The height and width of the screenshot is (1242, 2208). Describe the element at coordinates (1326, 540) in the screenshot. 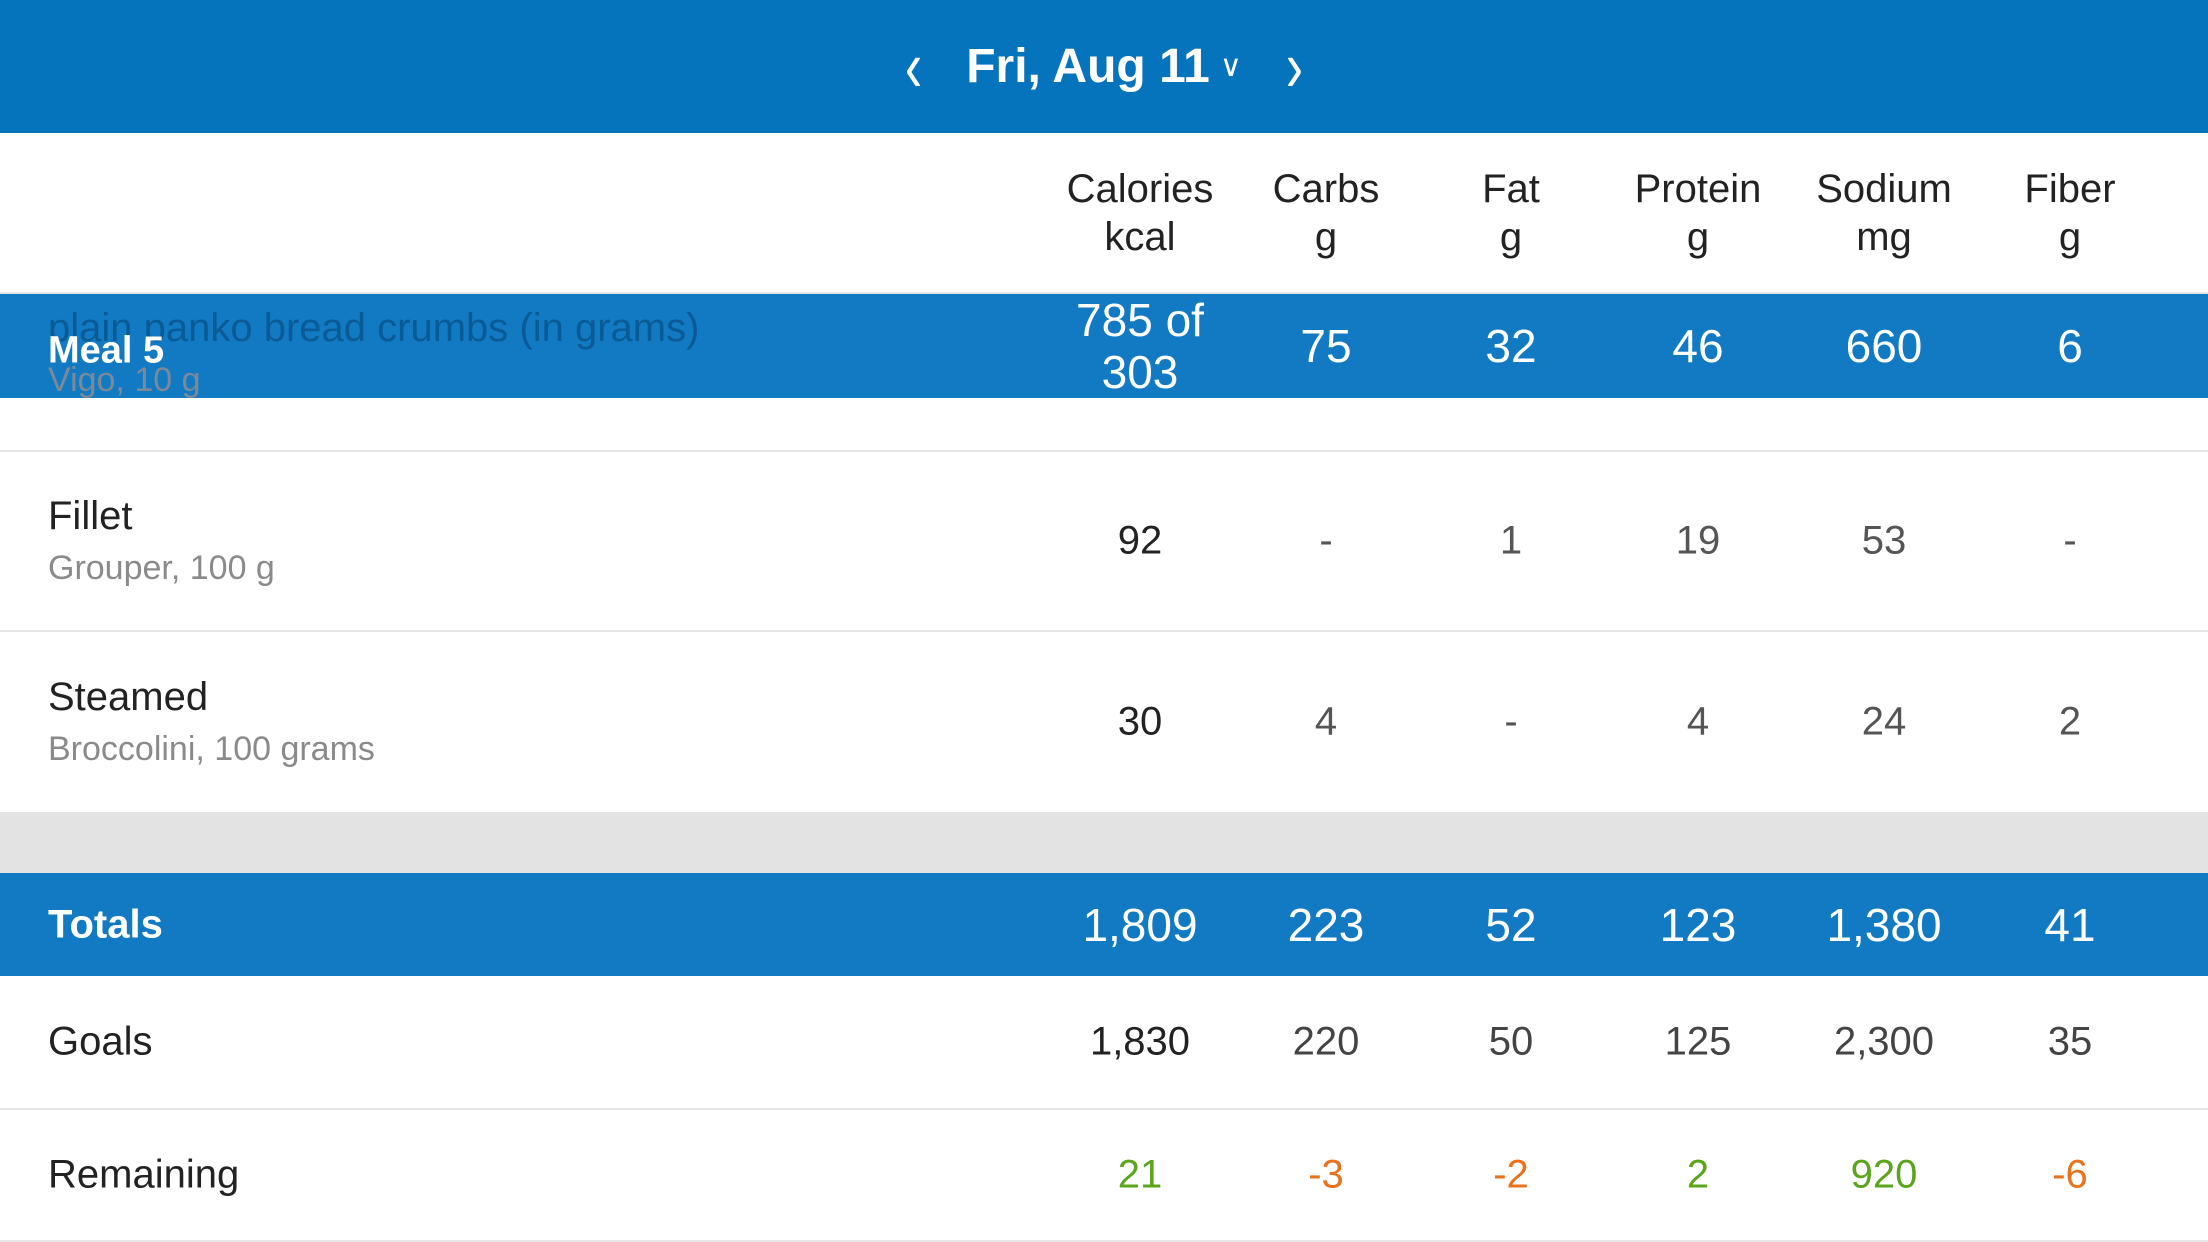

I see `food-carbs: -` at that location.